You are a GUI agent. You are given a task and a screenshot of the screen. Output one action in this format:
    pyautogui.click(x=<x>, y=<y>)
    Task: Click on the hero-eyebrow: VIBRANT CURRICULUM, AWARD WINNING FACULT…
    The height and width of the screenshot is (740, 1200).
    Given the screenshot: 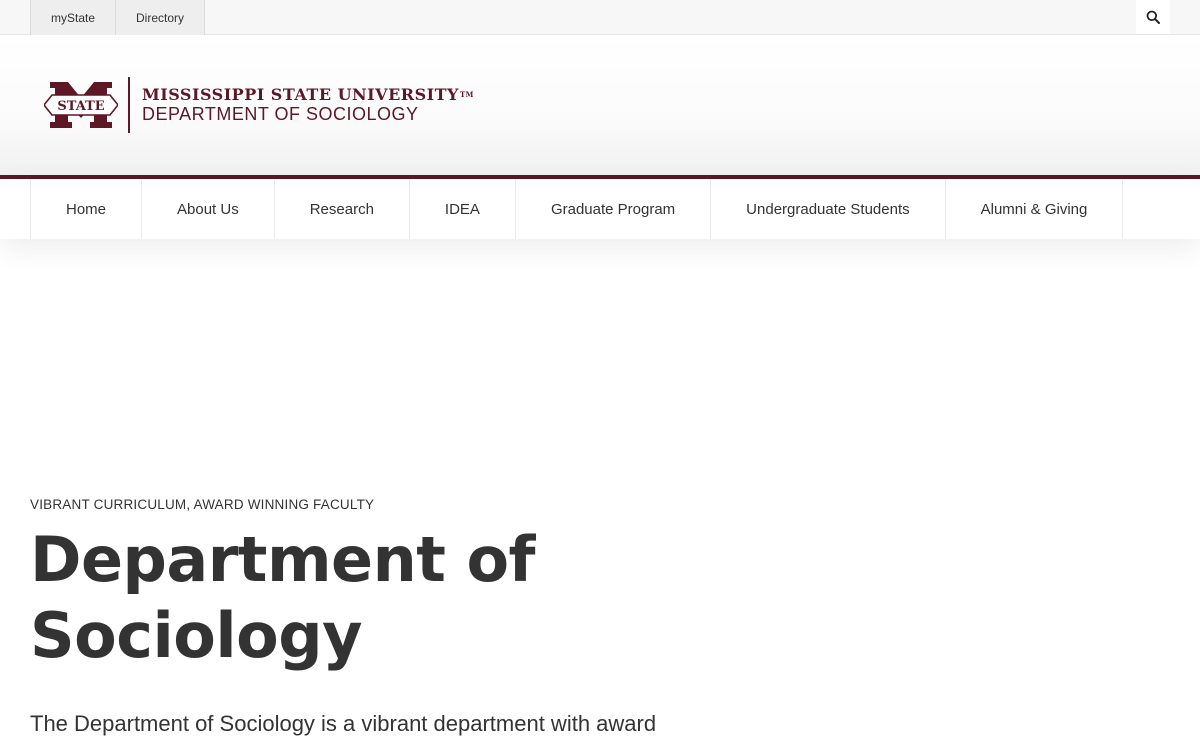 What is the action you would take?
    pyautogui.click(x=202, y=504)
    